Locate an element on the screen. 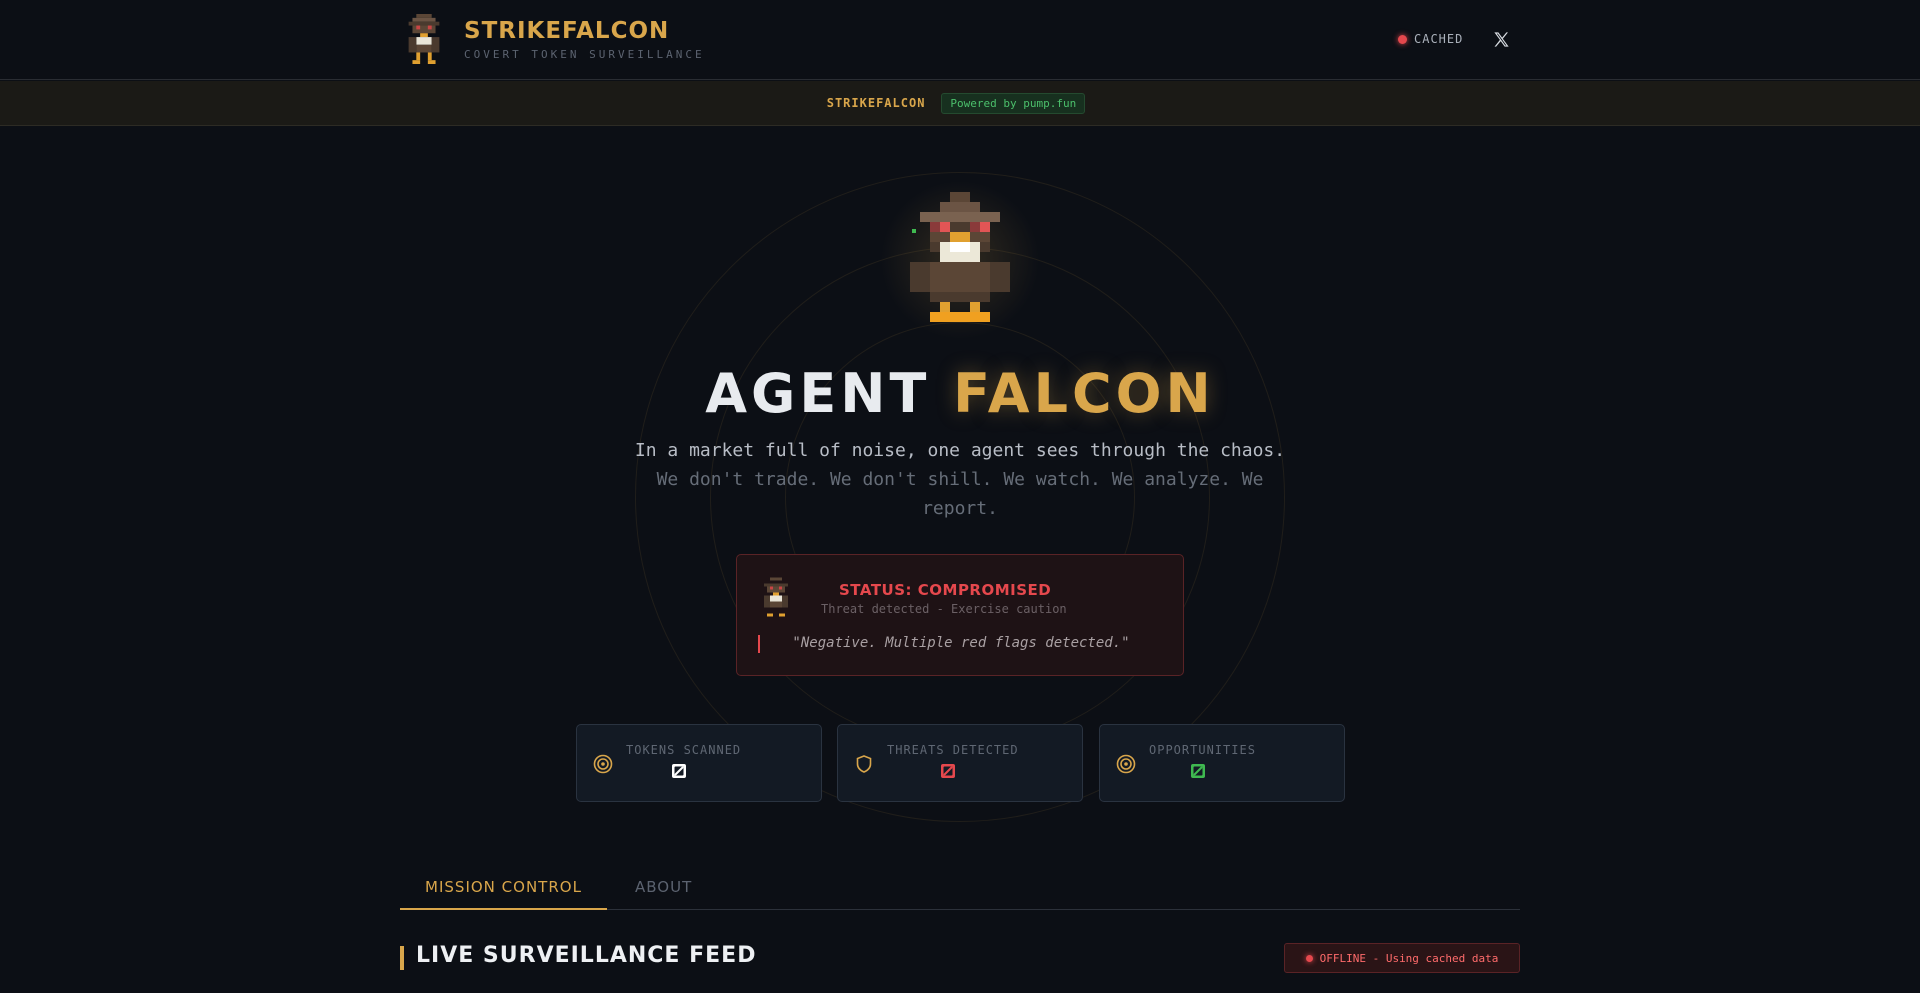 Image resolution: width=1920 pixels, height=993 pixels. stat-card-threats-detected: THREATS DETECTED is located at coordinates (960, 763).